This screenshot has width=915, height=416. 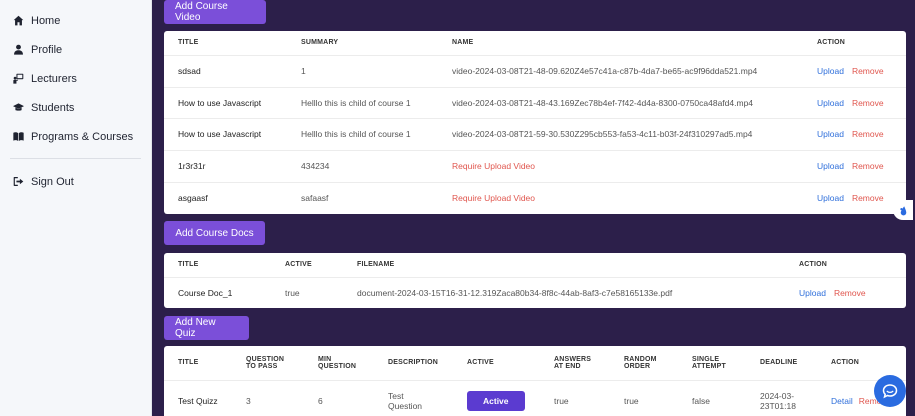 I want to click on sign-out-icon, so click(x=18, y=182).